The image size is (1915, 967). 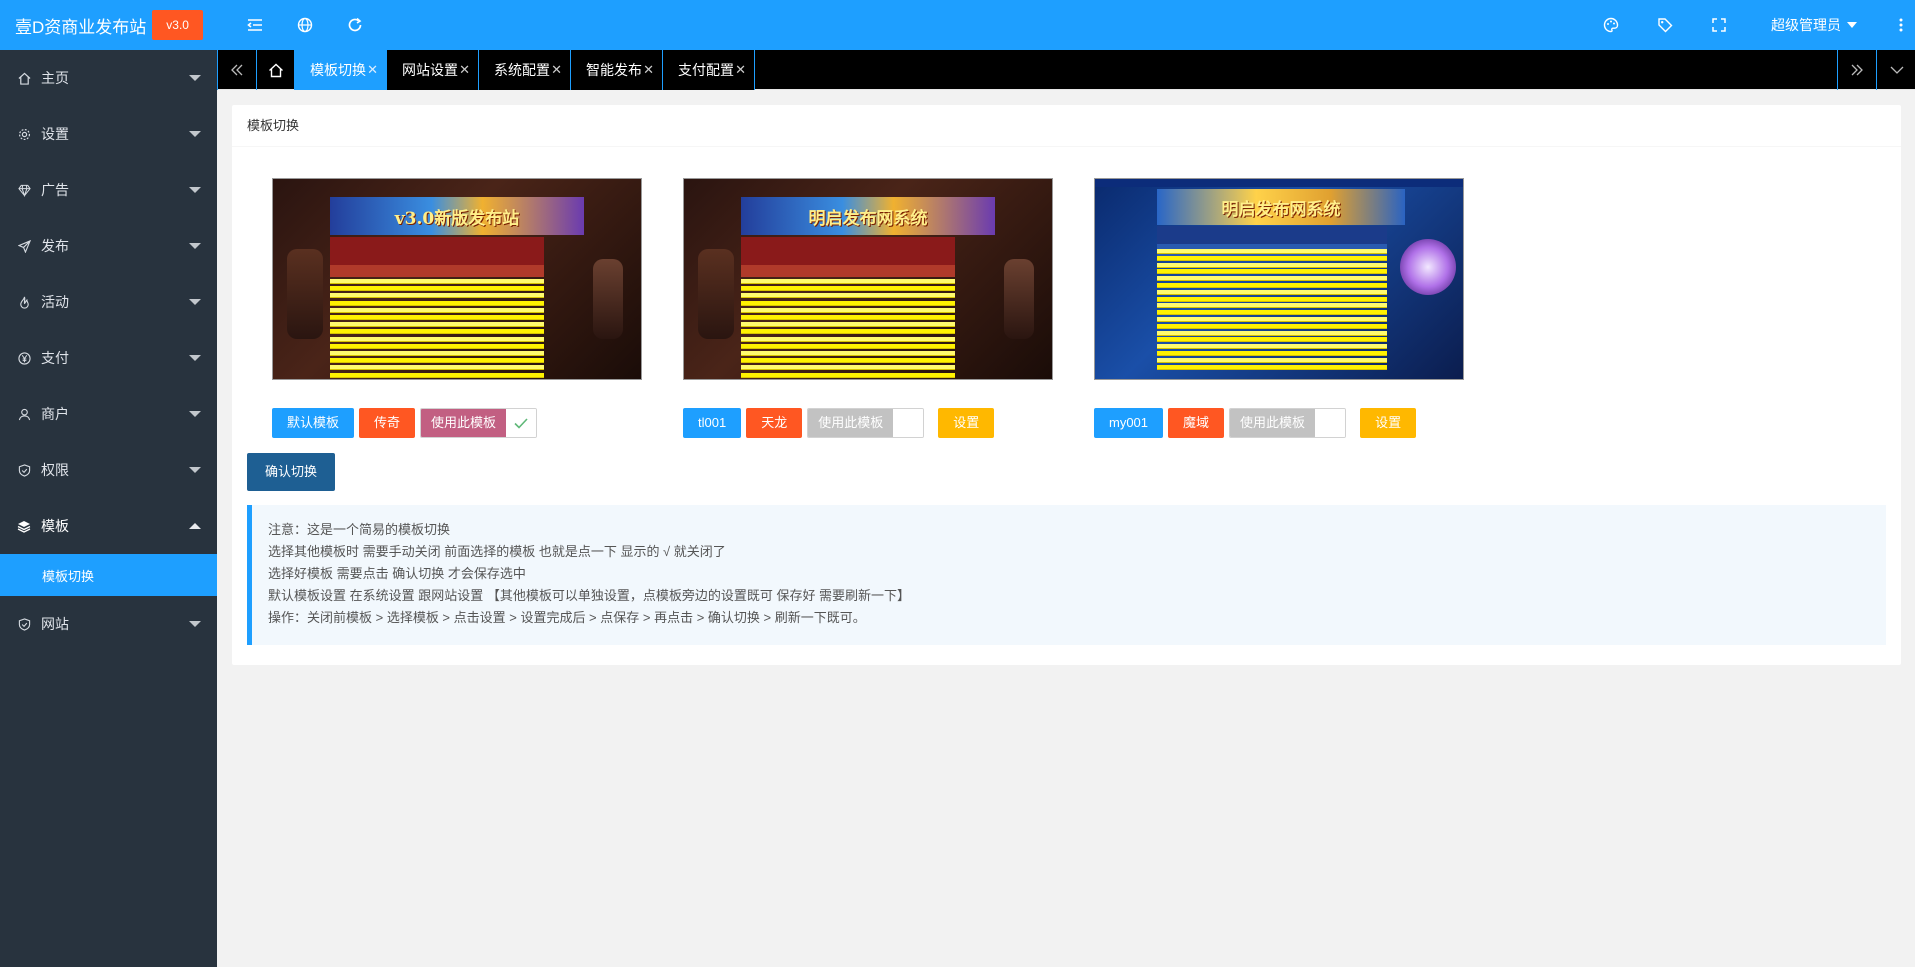 I want to click on tab-2: 系统配置 ✕, so click(x=525, y=70).